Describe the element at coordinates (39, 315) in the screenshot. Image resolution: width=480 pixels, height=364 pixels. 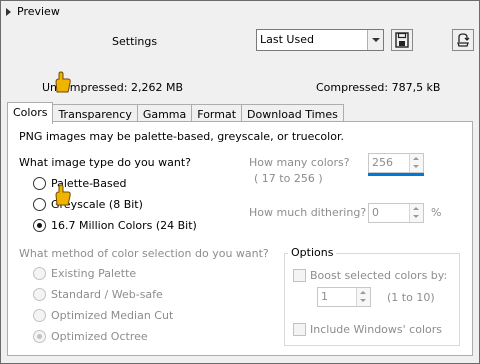
I see `radio-median-cut` at that location.